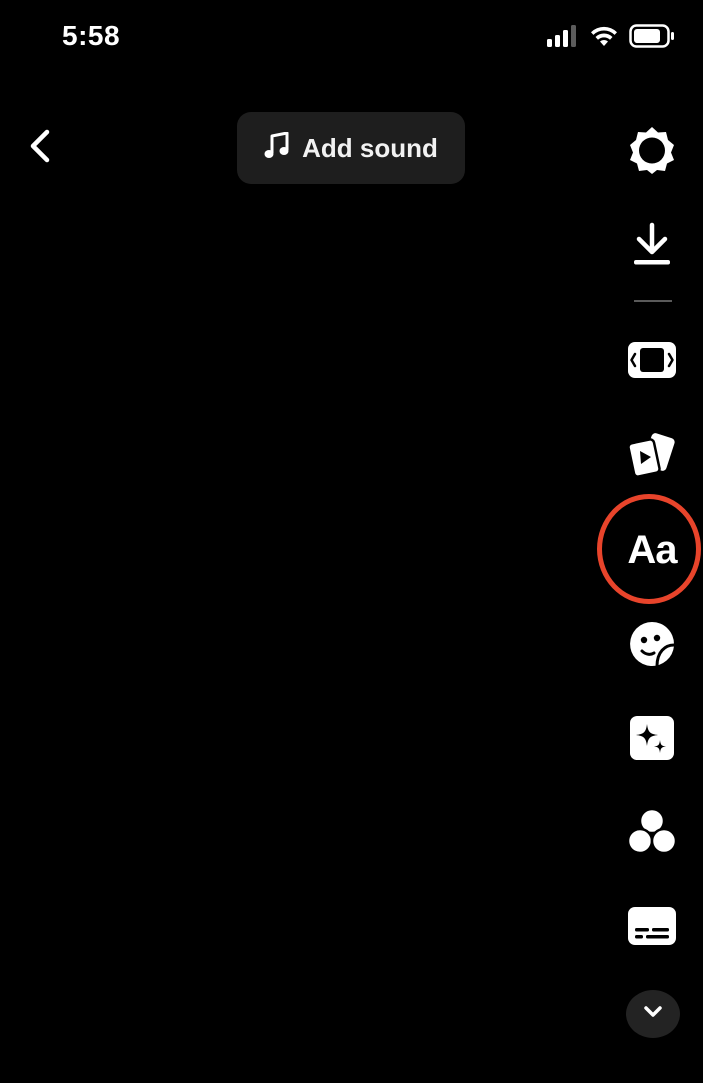 The width and height of the screenshot is (703, 1083). I want to click on stickers-button, so click(652, 644).